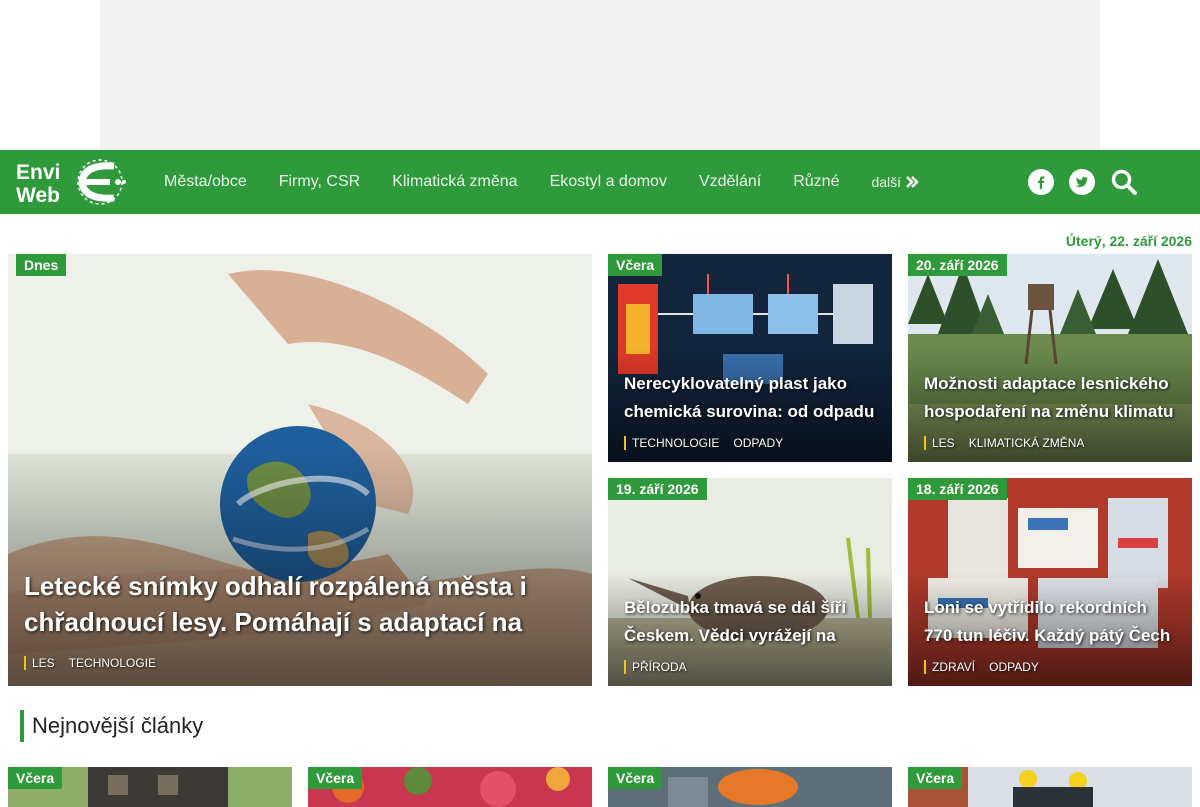  What do you see at coordinates (38, 172) in the screenshot?
I see `svg-text: Envi` at bounding box center [38, 172].